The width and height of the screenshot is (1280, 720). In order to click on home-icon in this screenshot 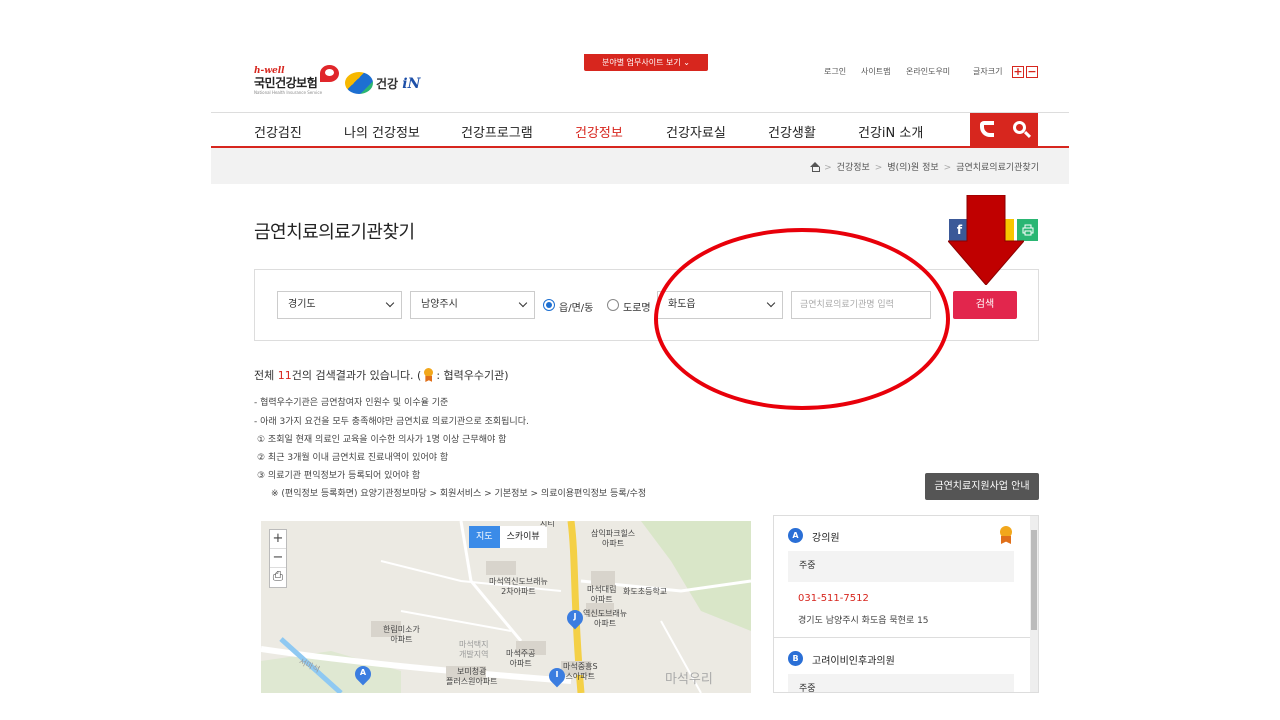, I will do `click(815, 167)`.